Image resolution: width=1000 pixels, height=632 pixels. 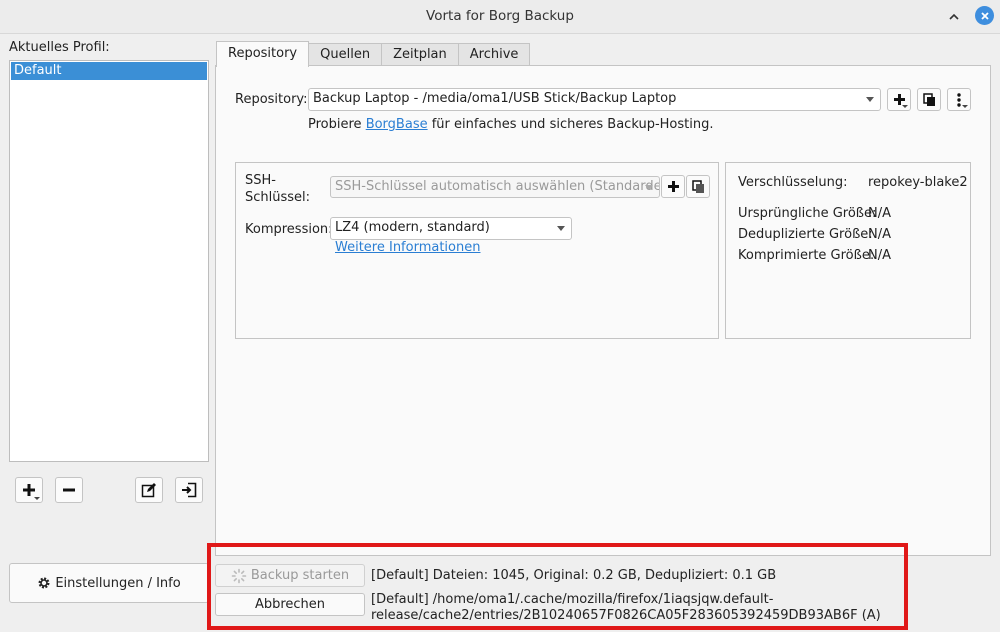 What do you see at coordinates (59, 47) in the screenshot?
I see `profile-label: Aktuelles Profil:` at bounding box center [59, 47].